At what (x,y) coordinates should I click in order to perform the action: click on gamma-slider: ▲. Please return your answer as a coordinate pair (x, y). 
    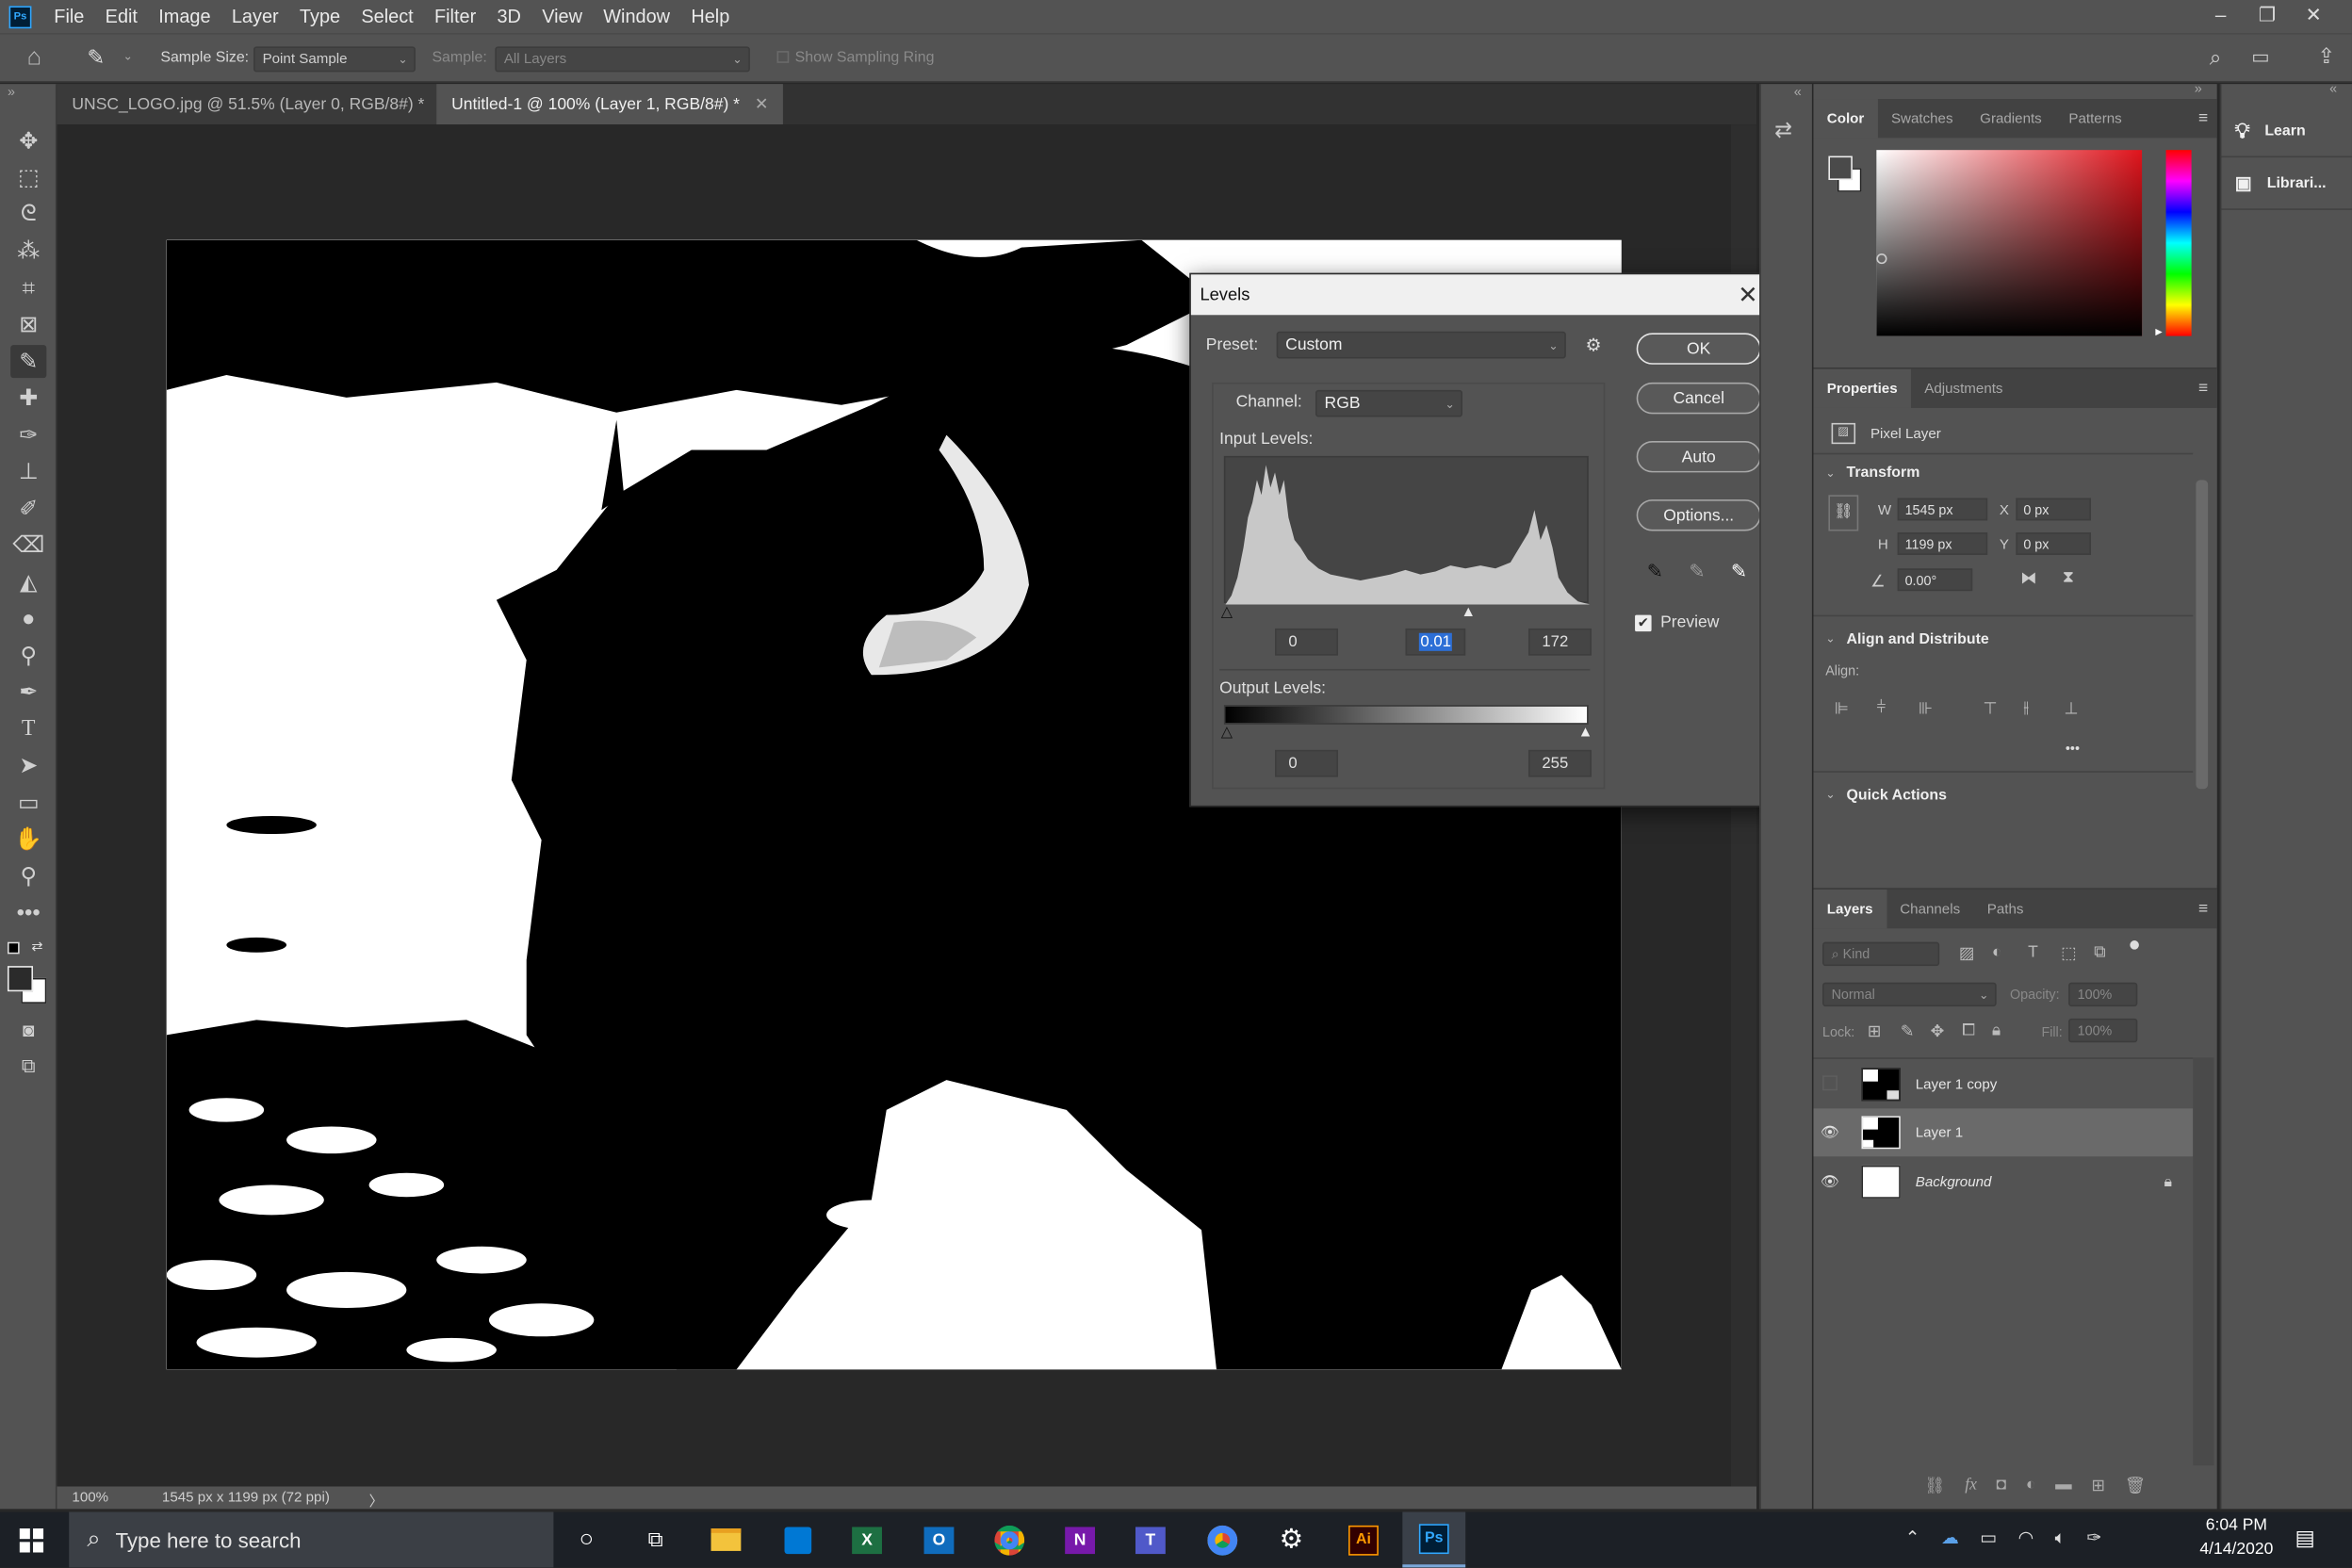
    Looking at the image, I should click on (1468, 612).